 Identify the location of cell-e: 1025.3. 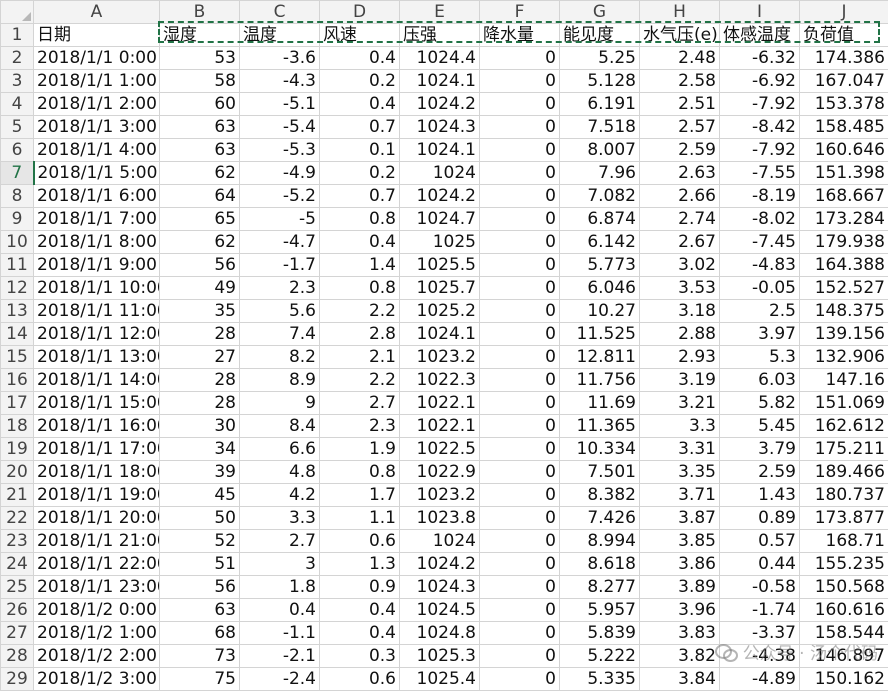
(440, 656).